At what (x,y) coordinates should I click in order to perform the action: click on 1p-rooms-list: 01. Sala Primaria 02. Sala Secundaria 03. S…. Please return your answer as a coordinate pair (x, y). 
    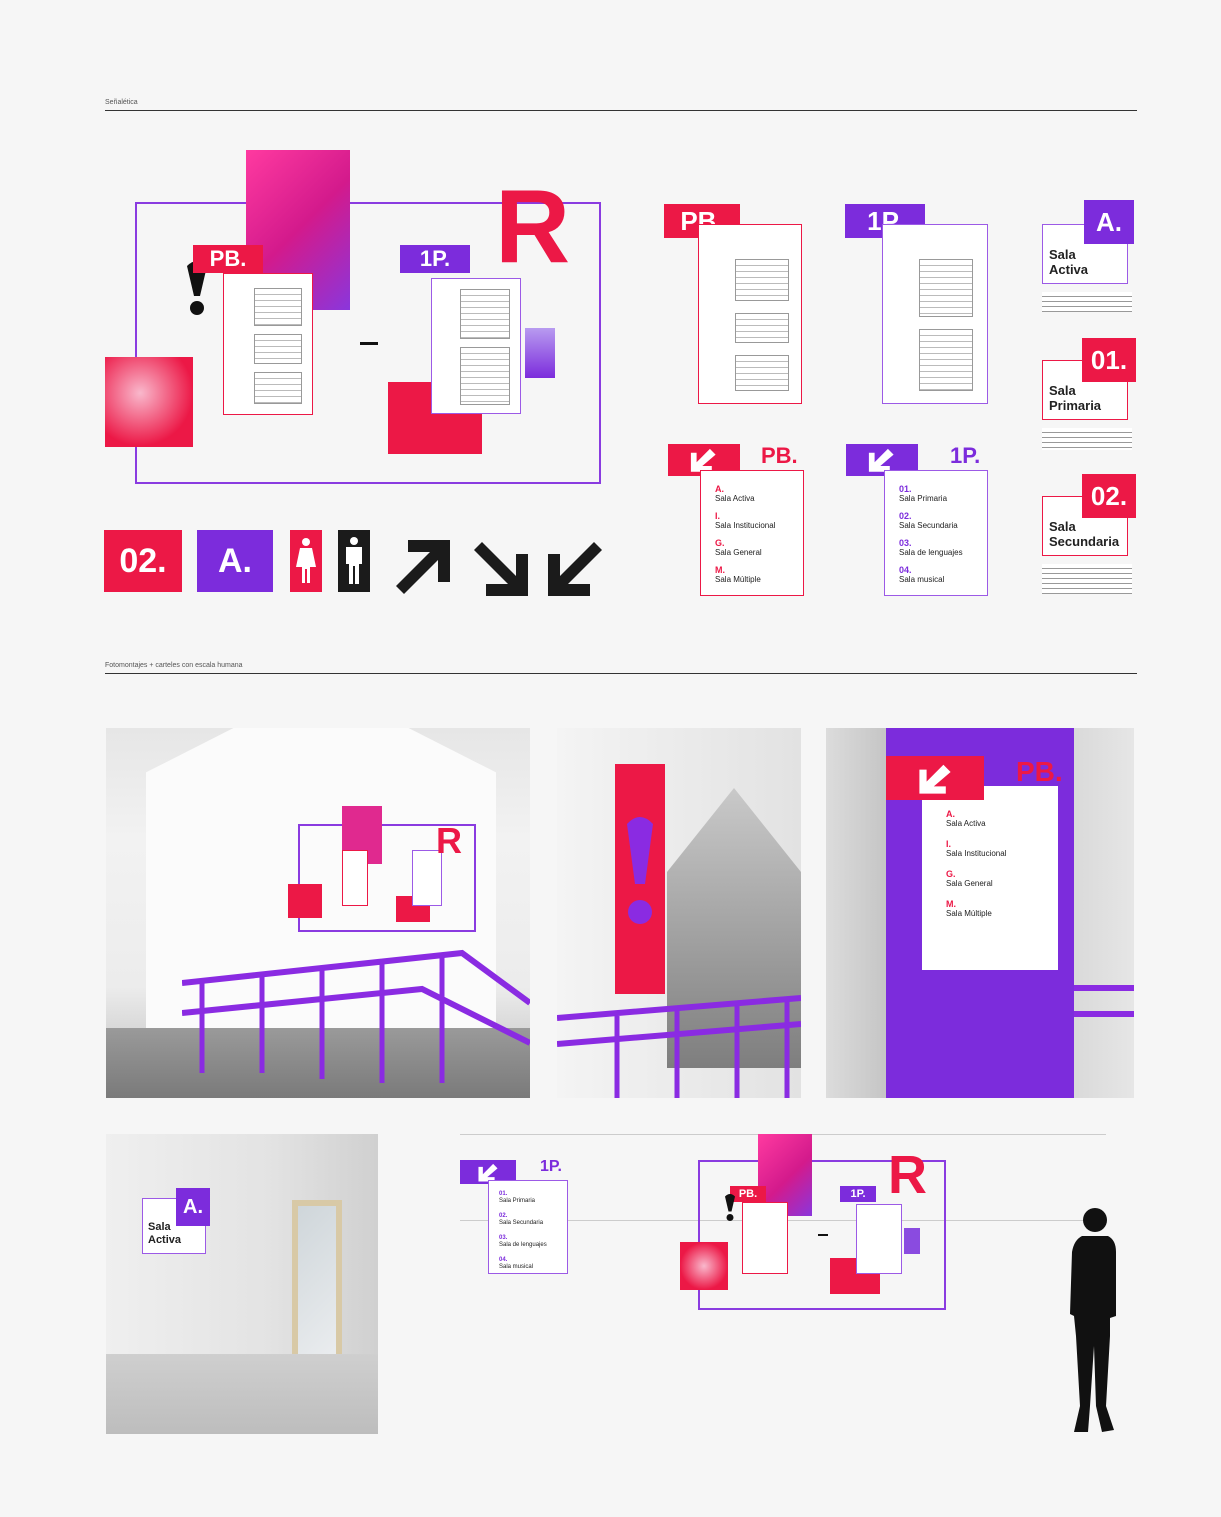
    Looking at the image, I should click on (939, 534).